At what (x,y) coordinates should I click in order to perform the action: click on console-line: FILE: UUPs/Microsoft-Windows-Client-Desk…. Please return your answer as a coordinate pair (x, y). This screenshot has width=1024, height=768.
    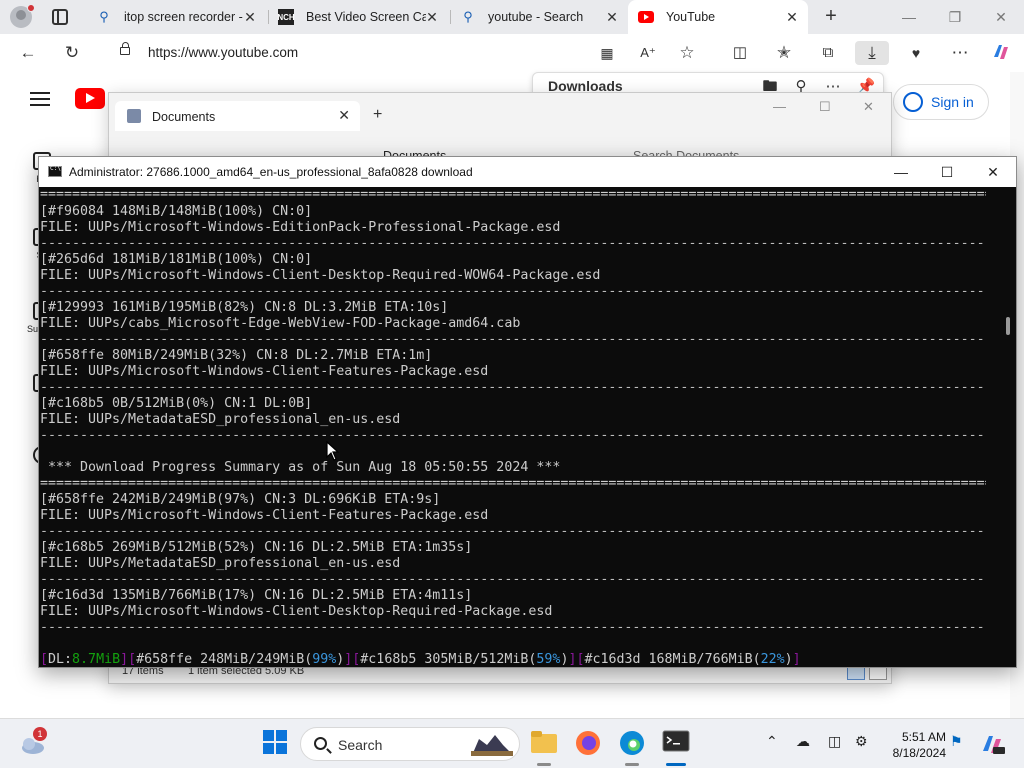
    Looking at the image, I should click on (296, 611).